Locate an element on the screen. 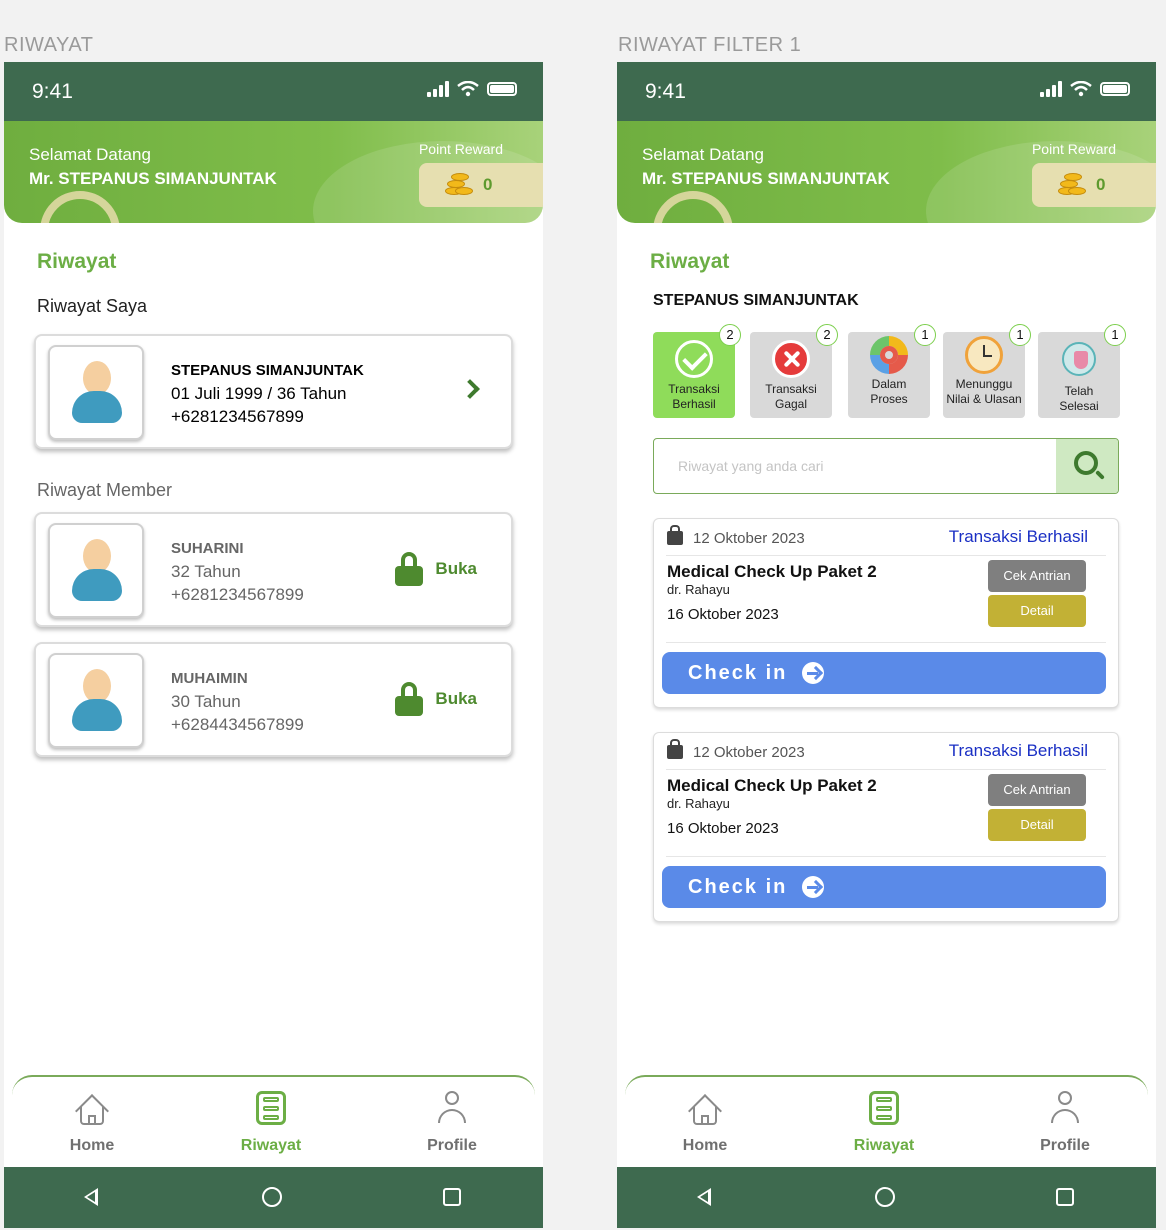 Image resolution: width=1166 pixels, height=1230 pixels. lock-icon is located at coordinates (409, 699).